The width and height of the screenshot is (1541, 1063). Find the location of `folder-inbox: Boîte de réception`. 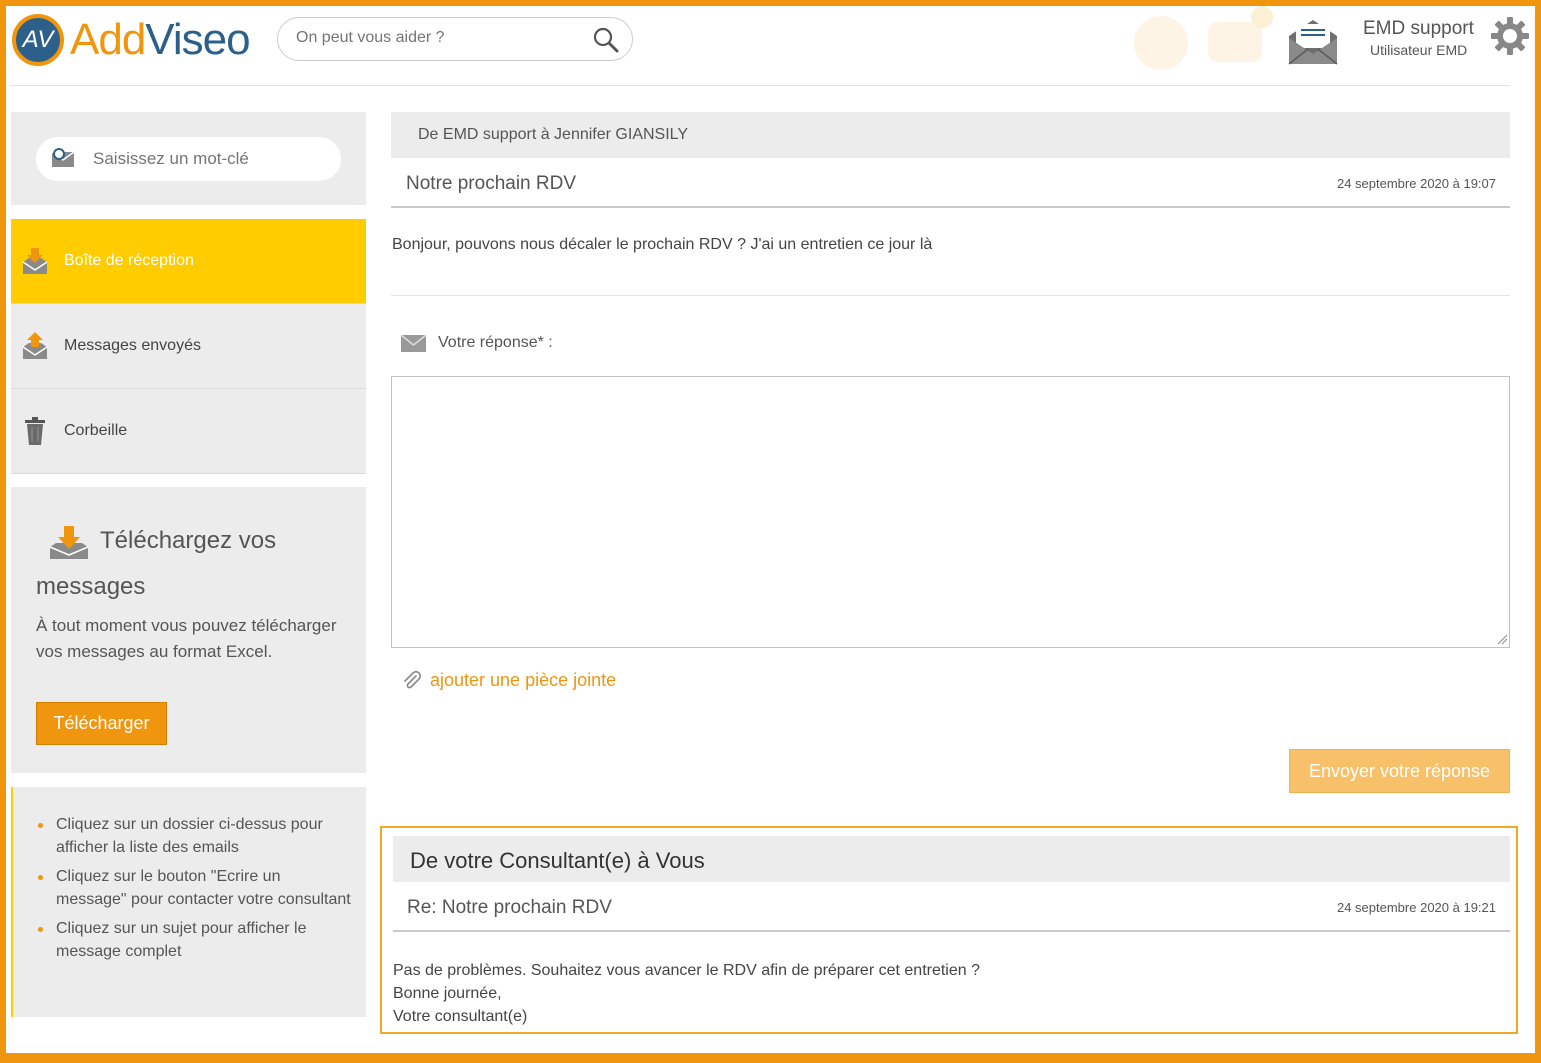

folder-inbox: Boîte de réception is located at coordinates (188, 261).